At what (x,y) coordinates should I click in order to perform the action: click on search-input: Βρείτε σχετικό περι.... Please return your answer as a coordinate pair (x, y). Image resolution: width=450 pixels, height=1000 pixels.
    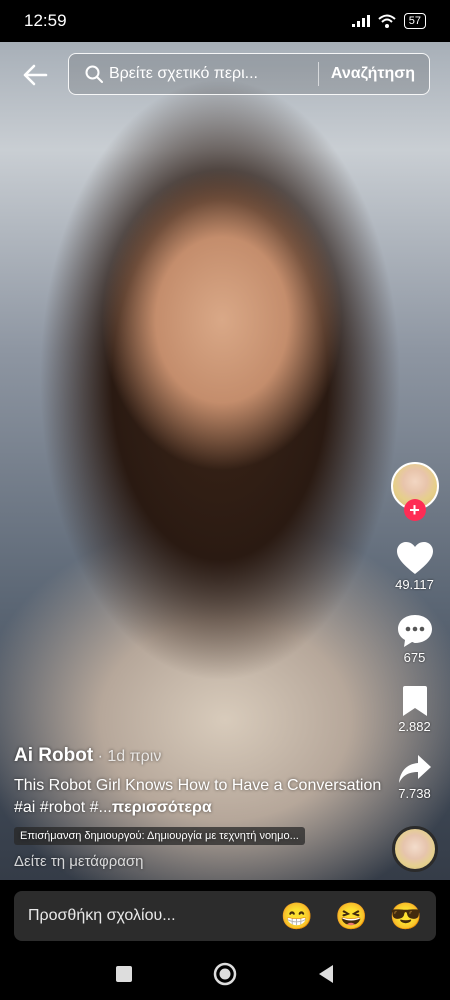
    Looking at the image, I should click on (213, 74).